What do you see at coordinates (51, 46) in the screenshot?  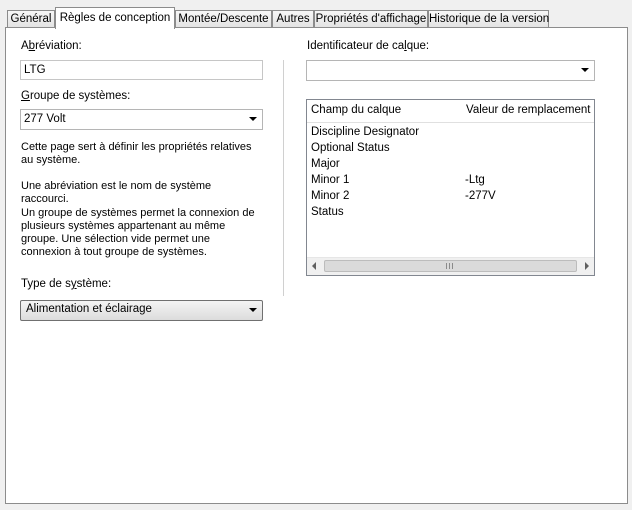 I see `abbreviation-label: Abréviation:` at bounding box center [51, 46].